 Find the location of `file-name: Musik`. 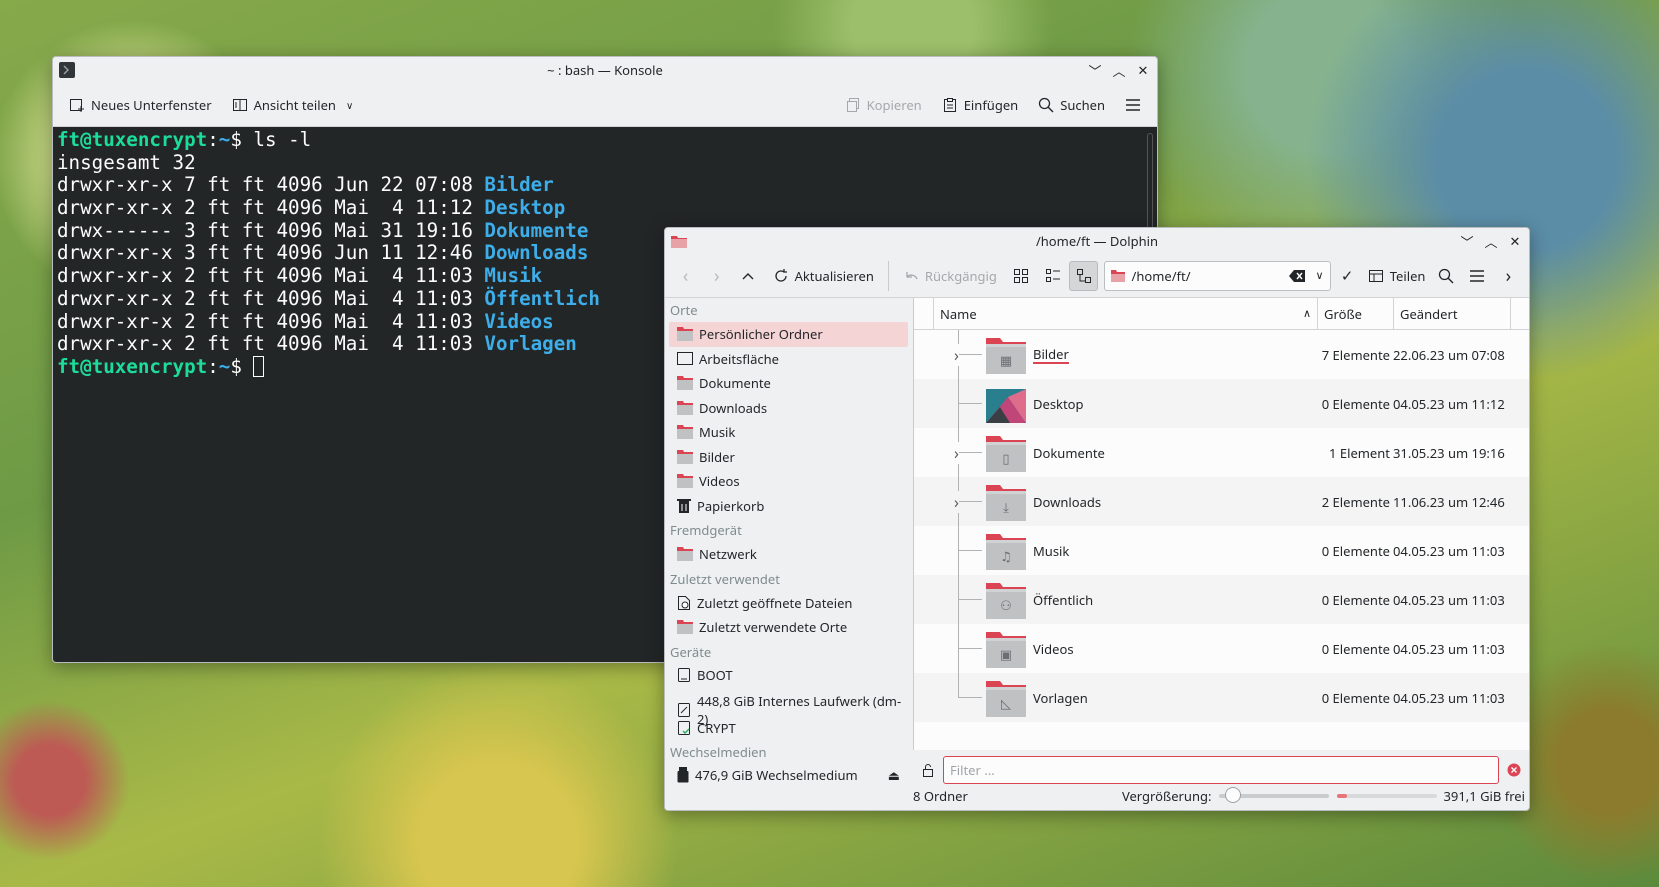

file-name: Musik is located at coordinates (1051, 551).